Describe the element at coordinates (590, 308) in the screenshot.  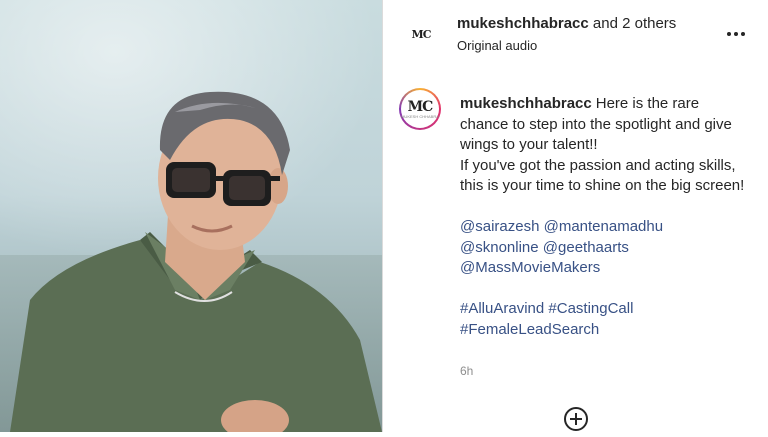
I see `hashtag-link: #CastingCall` at that location.